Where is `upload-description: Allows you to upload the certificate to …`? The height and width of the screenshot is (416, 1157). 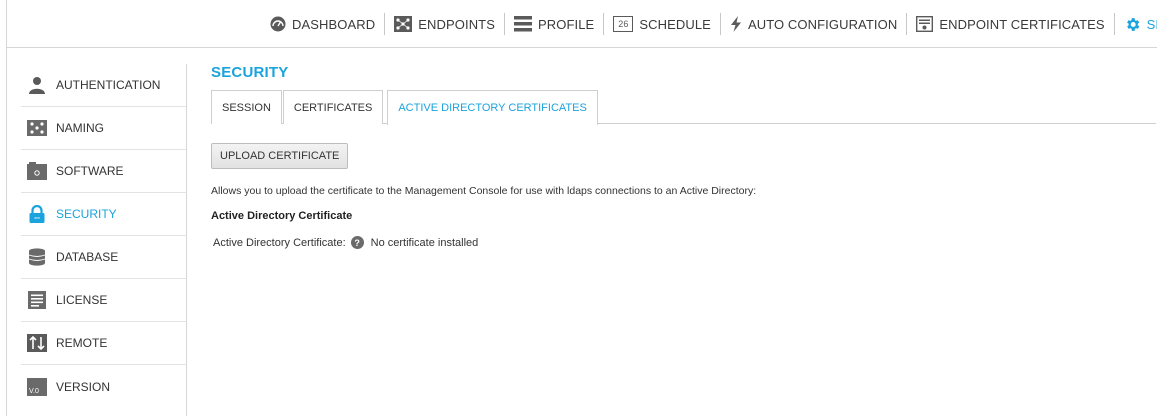
upload-description: Allows you to upload the certificate to … is located at coordinates (484, 191).